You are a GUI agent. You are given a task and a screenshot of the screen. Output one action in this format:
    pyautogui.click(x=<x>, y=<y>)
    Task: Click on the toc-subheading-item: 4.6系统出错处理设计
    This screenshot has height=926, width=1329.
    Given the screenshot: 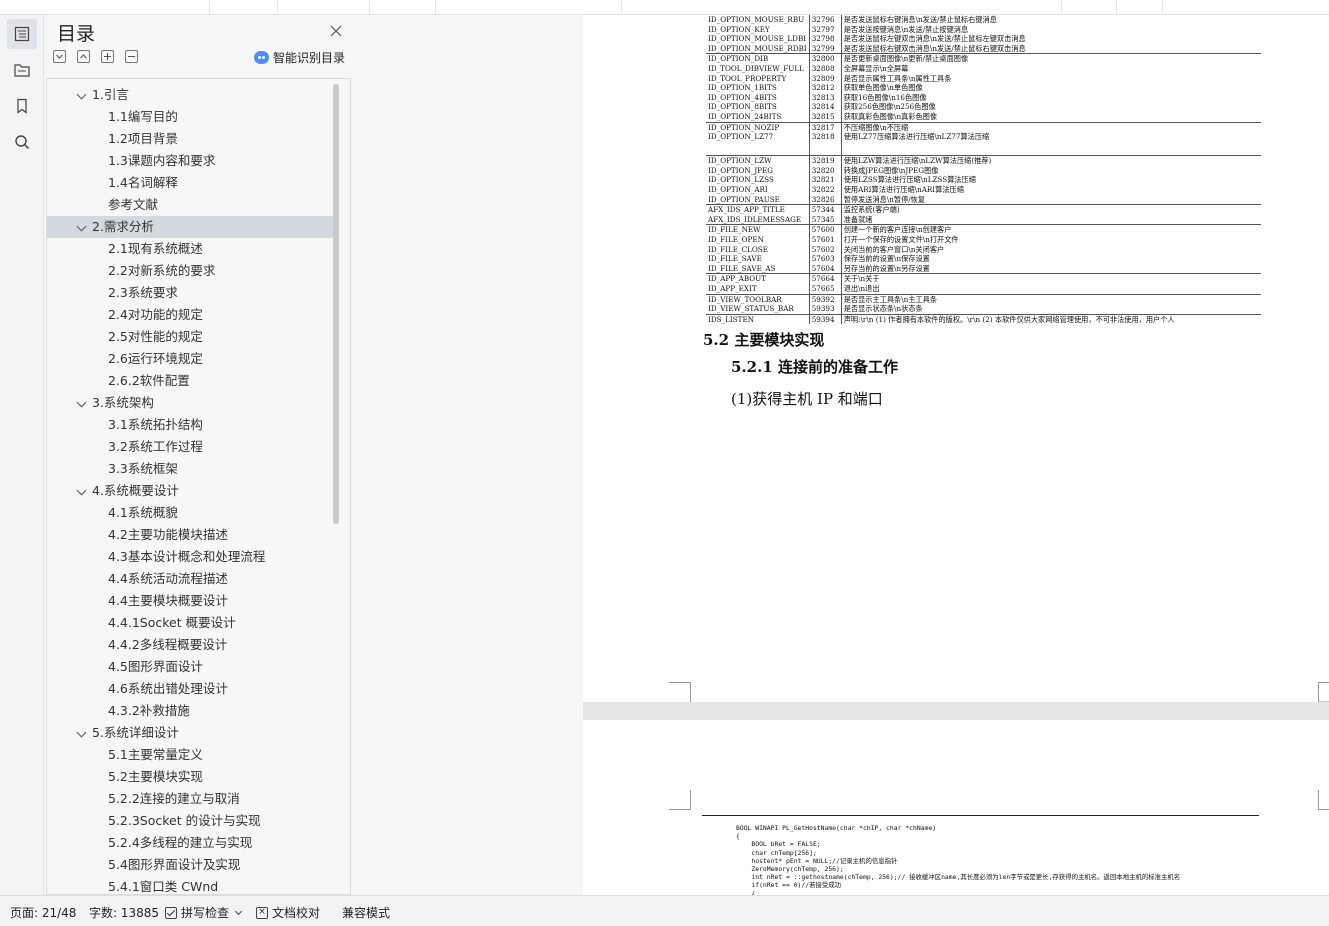 What is the action you would take?
    pyautogui.click(x=192, y=689)
    